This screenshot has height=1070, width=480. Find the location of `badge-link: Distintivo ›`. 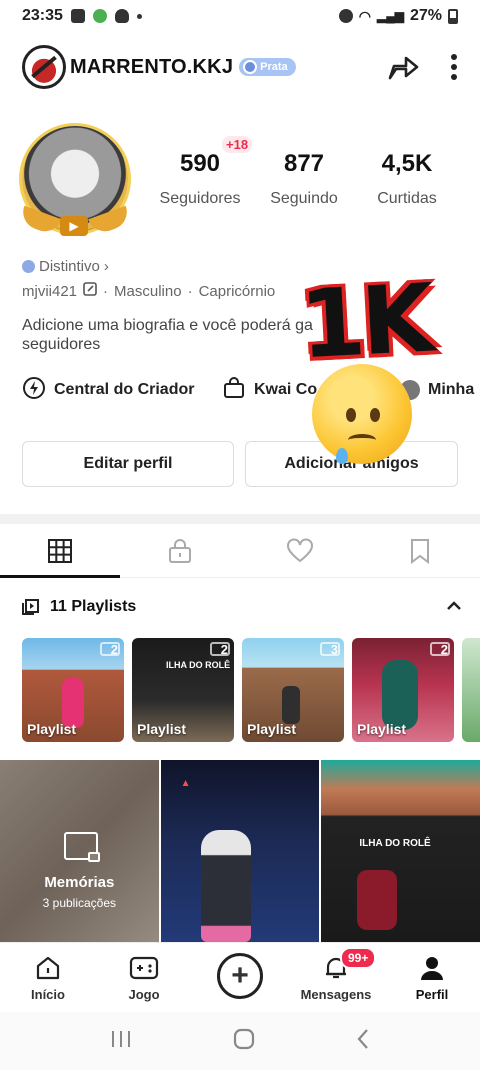

badge-link: Distintivo › is located at coordinates (65, 266).